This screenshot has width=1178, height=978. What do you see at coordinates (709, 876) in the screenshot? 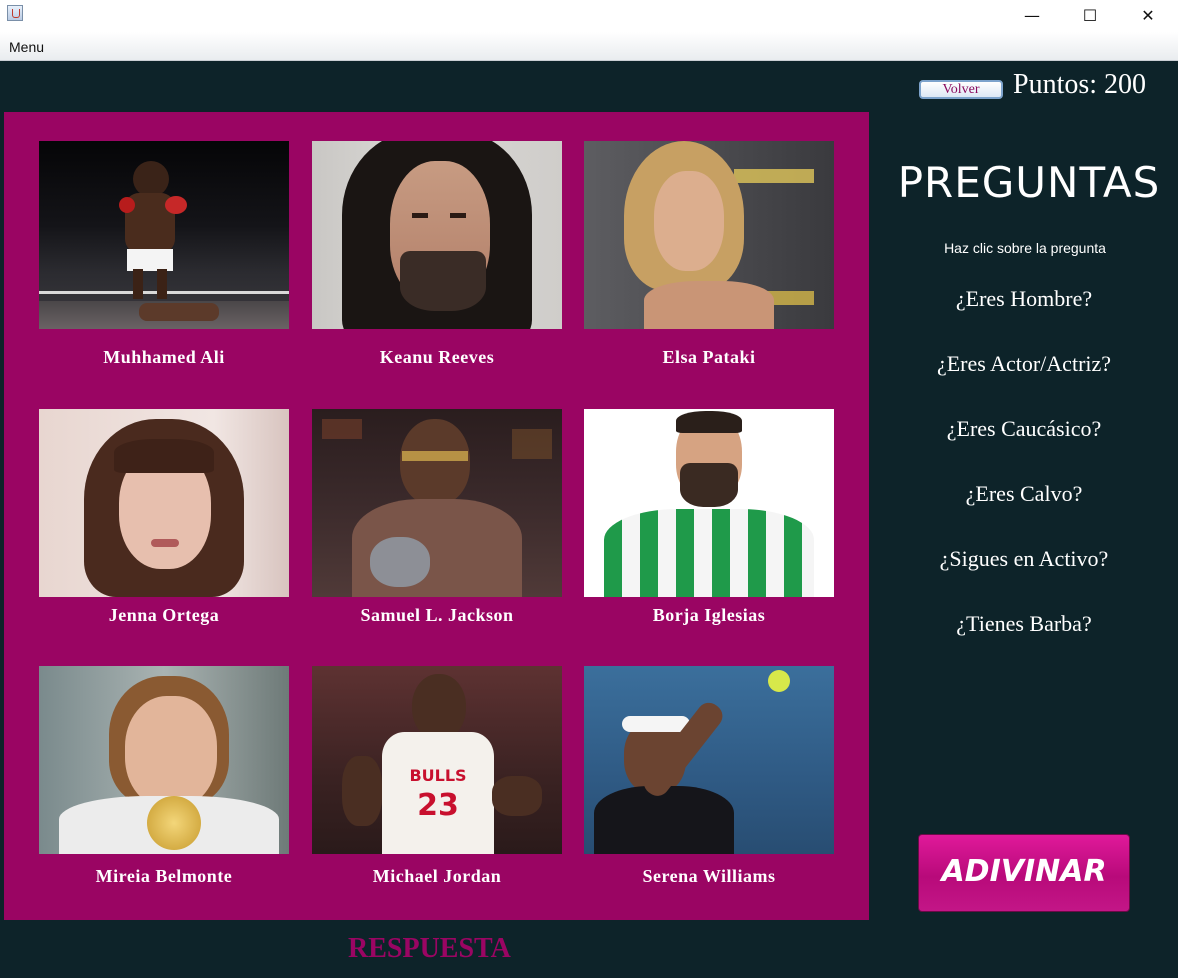
I see `character-name: Serena Williams` at bounding box center [709, 876].